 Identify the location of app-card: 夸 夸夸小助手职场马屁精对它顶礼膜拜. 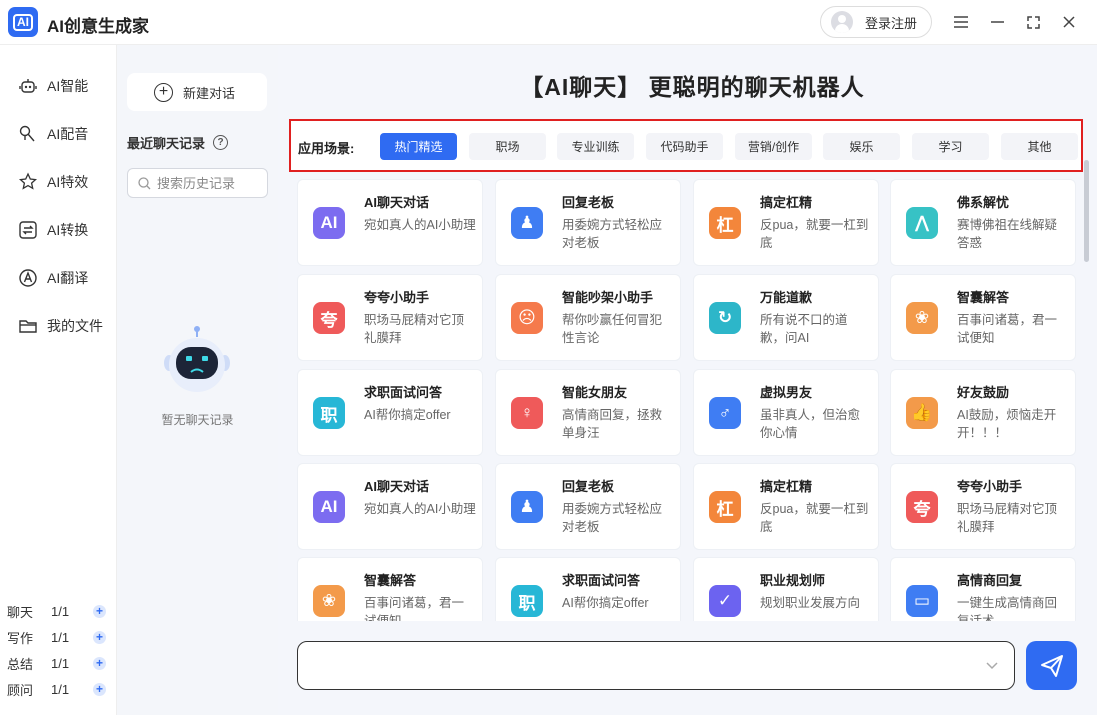
(390, 317).